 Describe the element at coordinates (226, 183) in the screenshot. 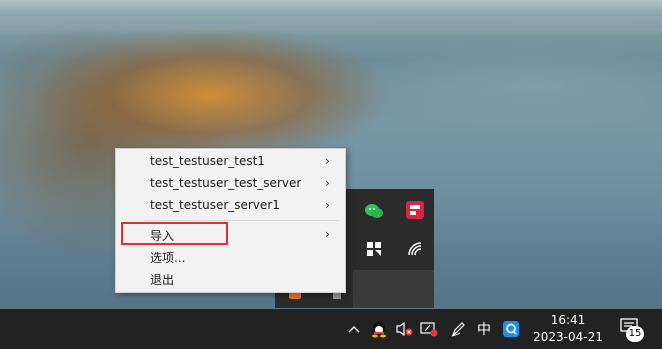

I see `menu-item-label: test_testuser_test_server` at that location.